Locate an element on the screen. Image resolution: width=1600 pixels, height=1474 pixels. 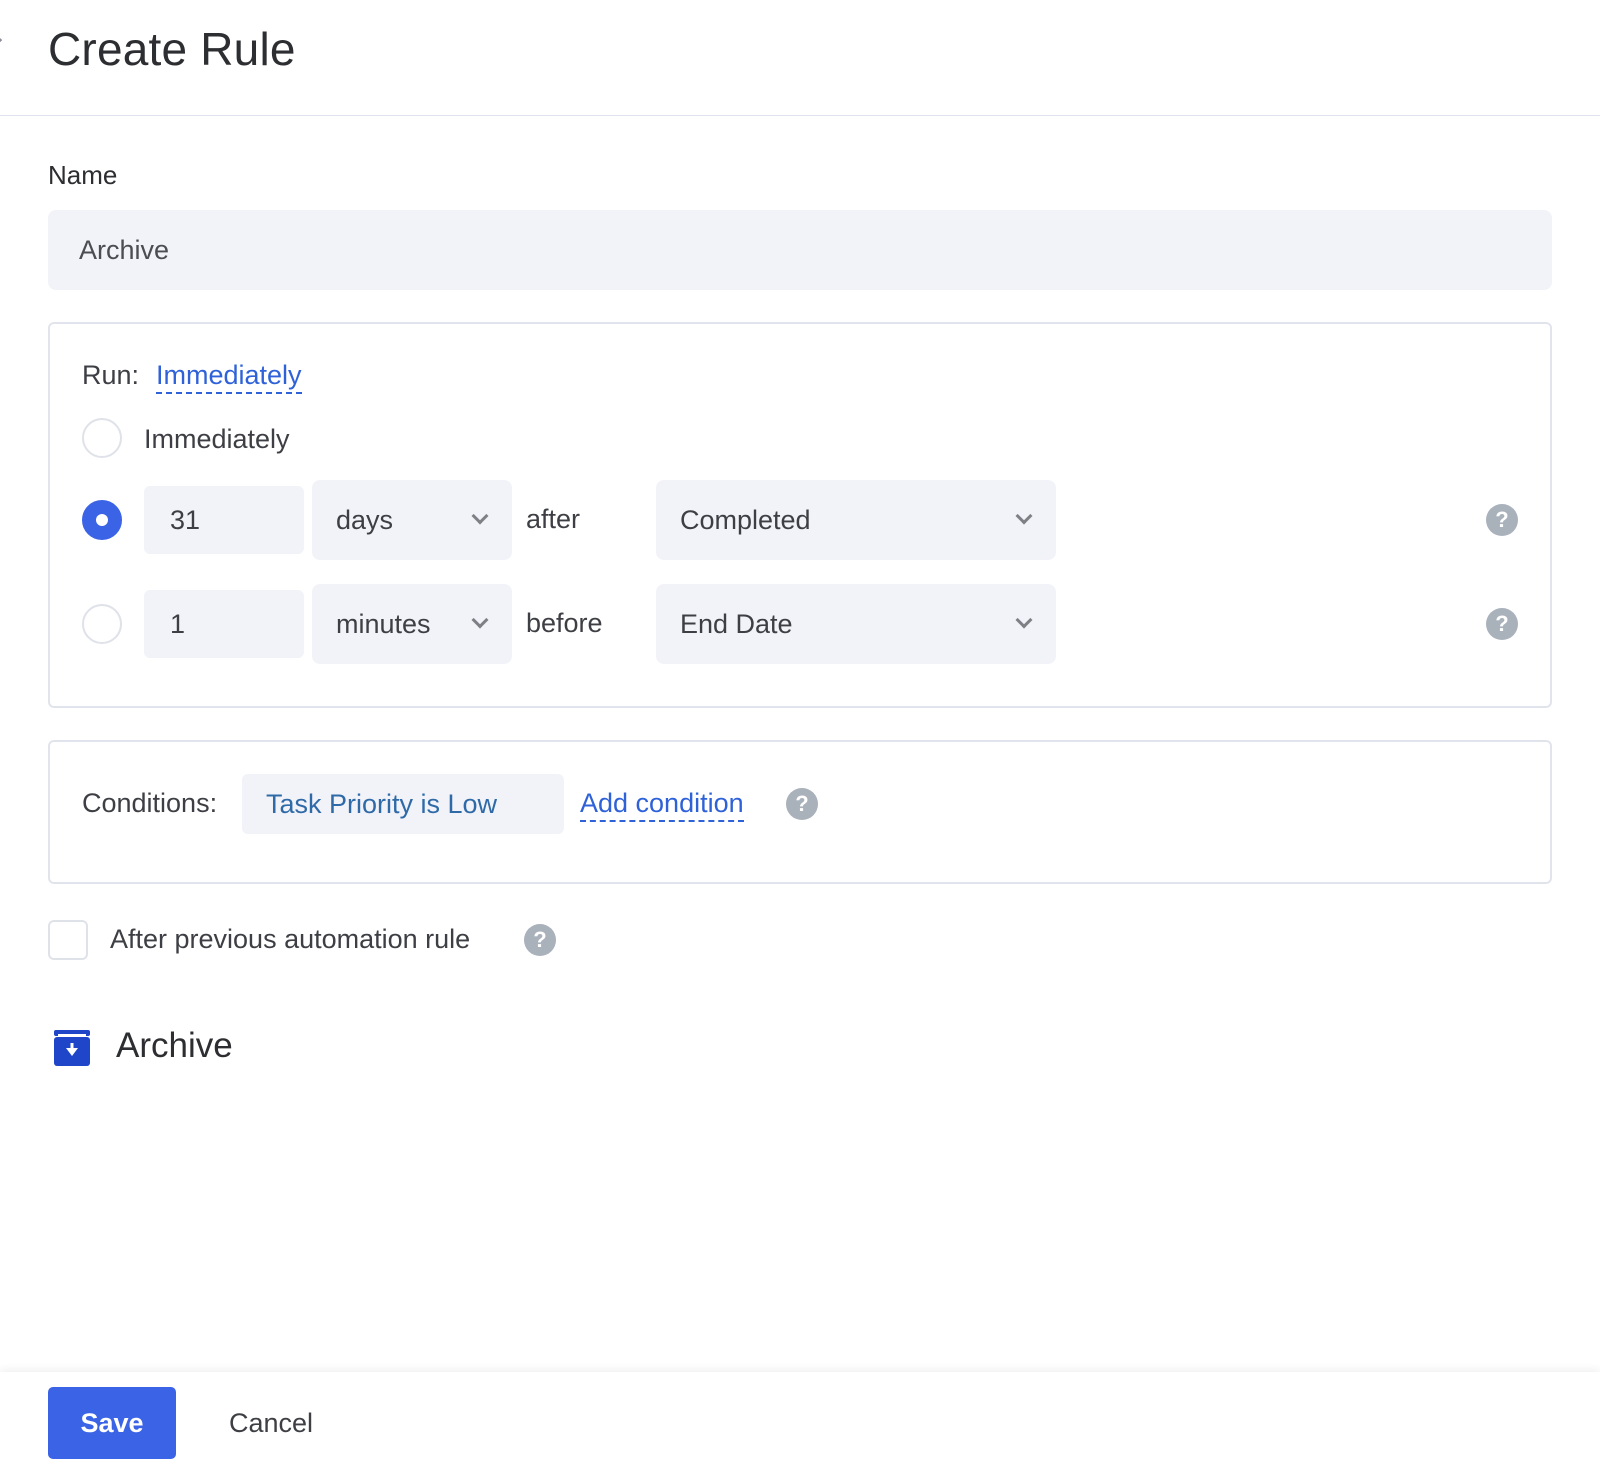
after-reference-select: Completed is located at coordinates (856, 520).